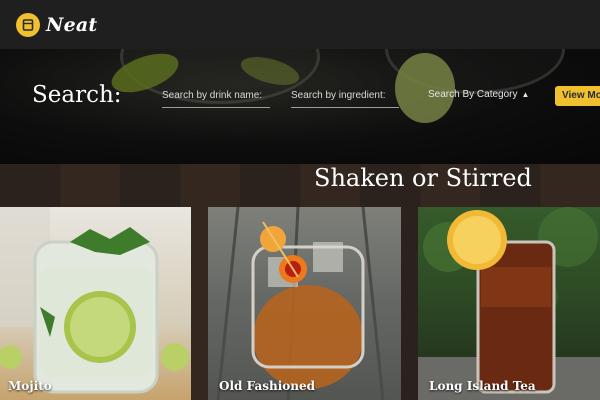 This screenshot has height=400, width=600. What do you see at coordinates (77, 95) in the screenshot?
I see `search-title: Search:` at bounding box center [77, 95].